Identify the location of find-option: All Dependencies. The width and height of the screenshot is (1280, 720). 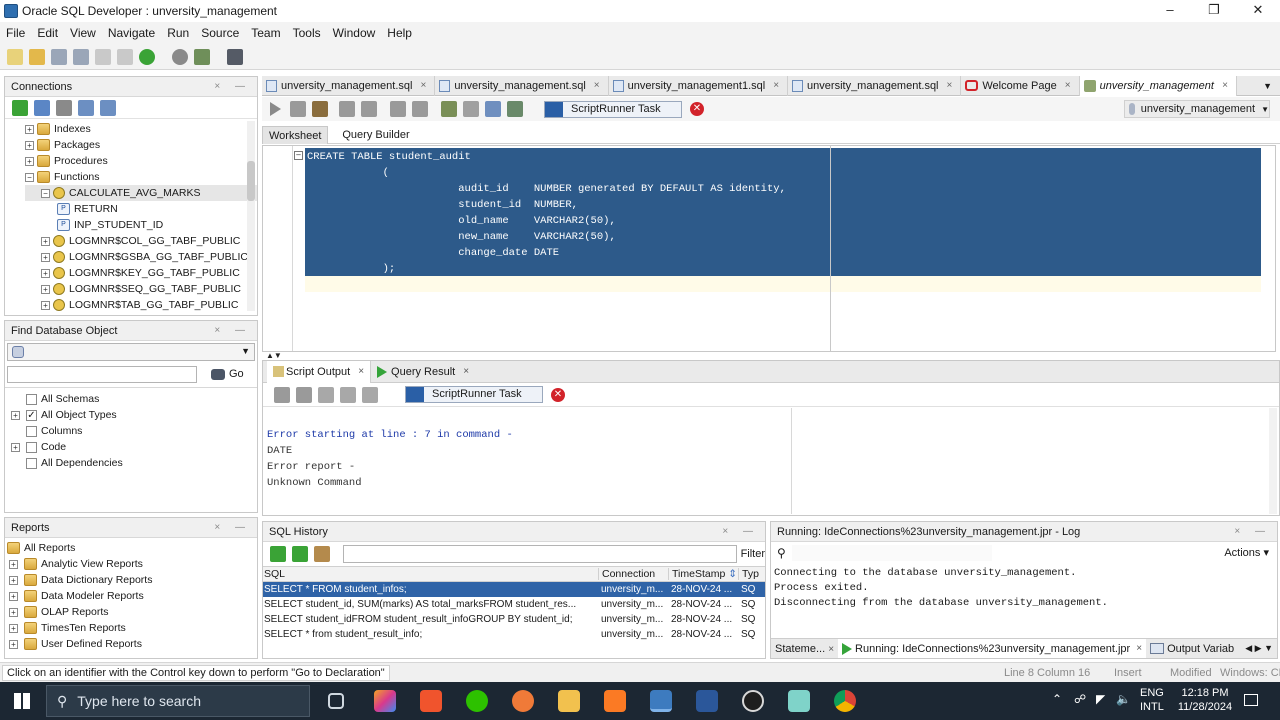
(134, 463).